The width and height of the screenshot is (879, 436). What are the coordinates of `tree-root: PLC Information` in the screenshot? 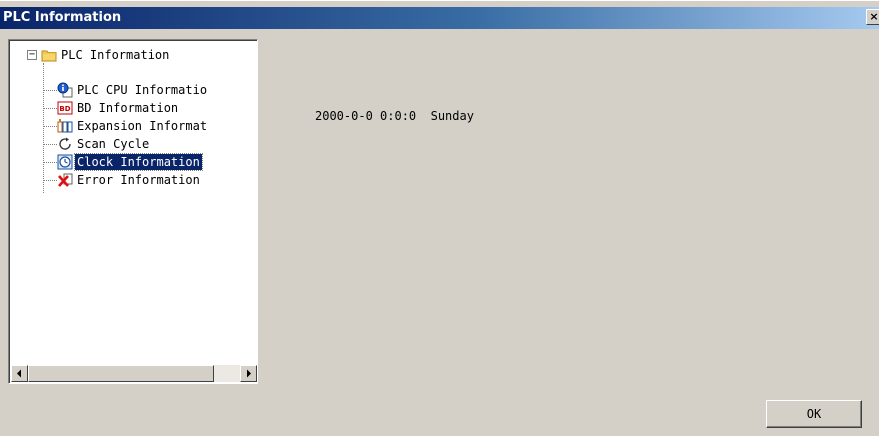 It's located at (106, 55).